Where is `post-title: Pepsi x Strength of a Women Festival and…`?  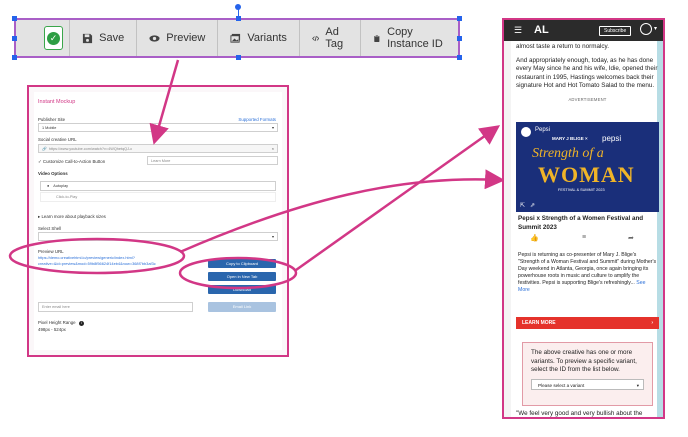 post-title: Pepsi x Strength of a Women Festival and… is located at coordinates (581, 223).